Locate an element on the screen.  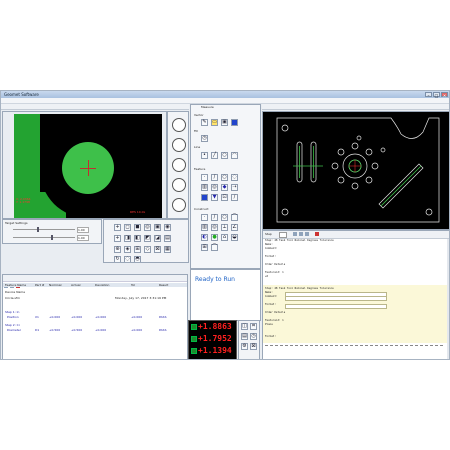
light-icon: ◨ is located at coordinates (127, 238).